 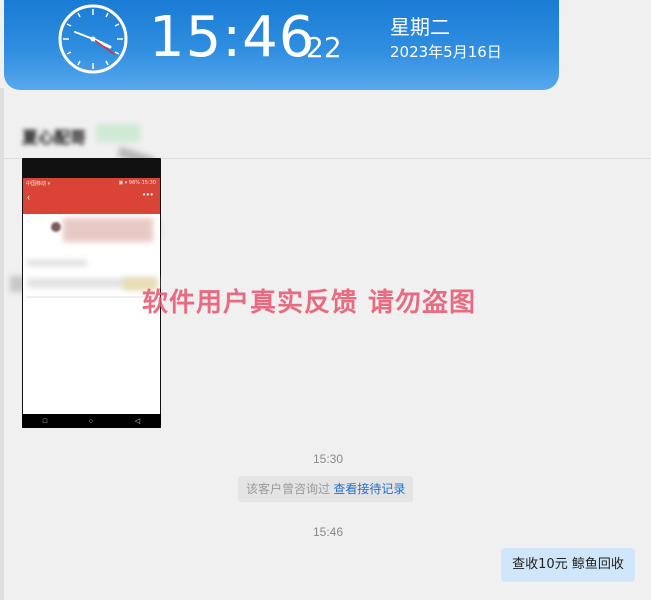 I want to click on view-reception-record-link: 查看接待记录, so click(x=369, y=489).